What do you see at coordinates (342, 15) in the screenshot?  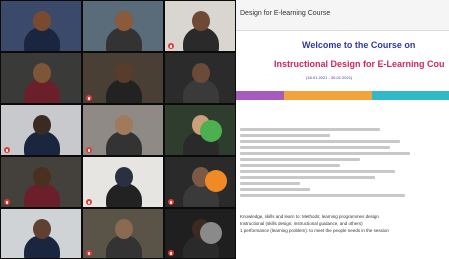 I see `shared-title-bar: Design for E-learning Course` at bounding box center [342, 15].